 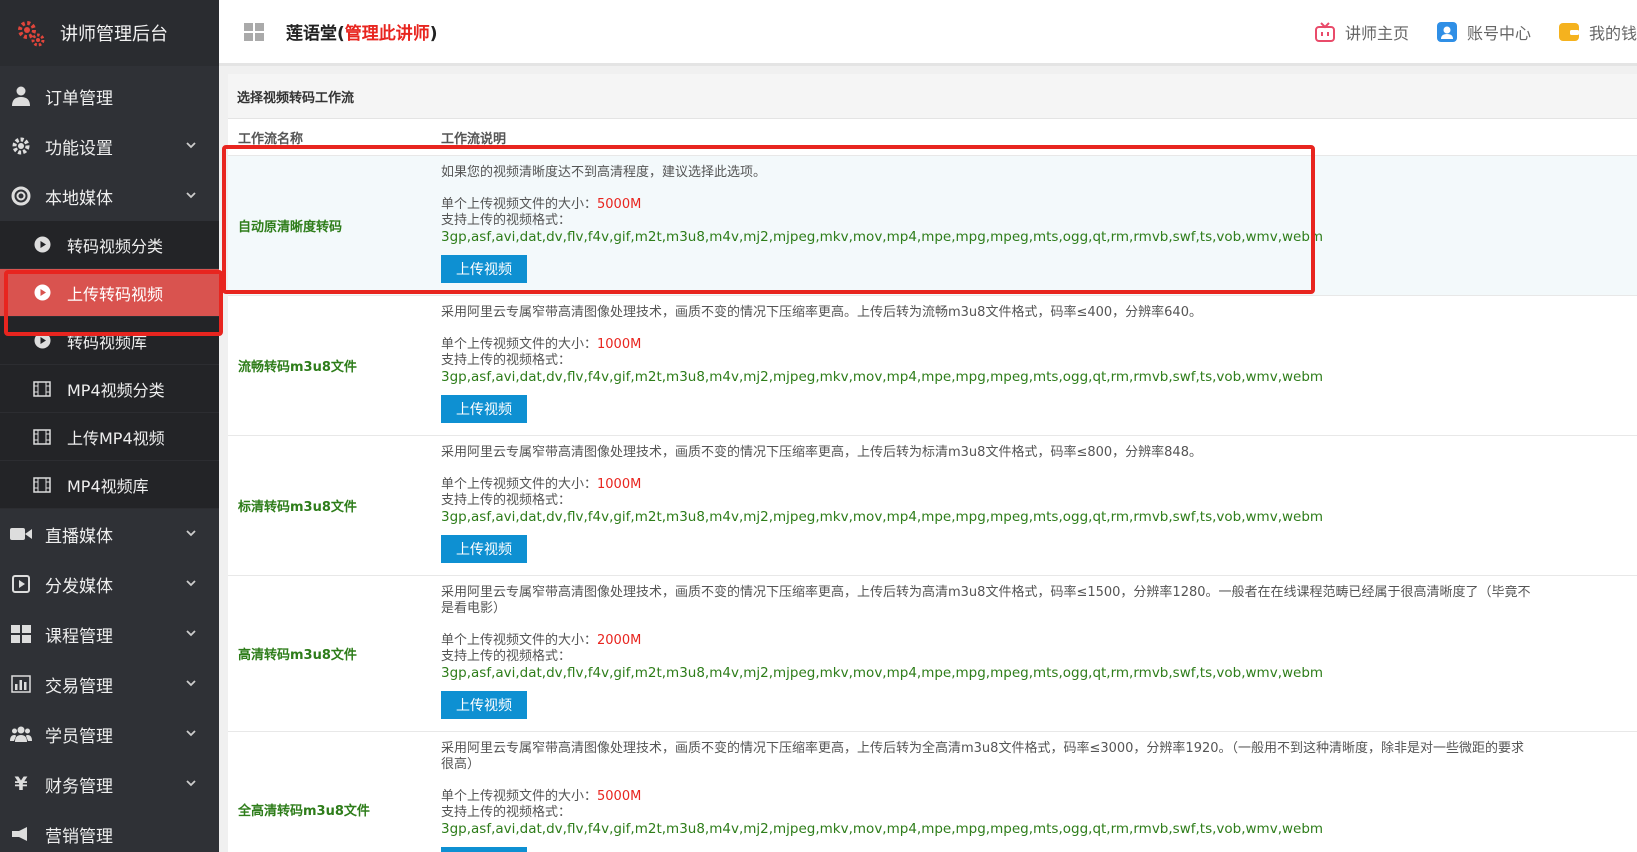 What do you see at coordinates (1324, 31) in the screenshot?
I see `tv-icon` at bounding box center [1324, 31].